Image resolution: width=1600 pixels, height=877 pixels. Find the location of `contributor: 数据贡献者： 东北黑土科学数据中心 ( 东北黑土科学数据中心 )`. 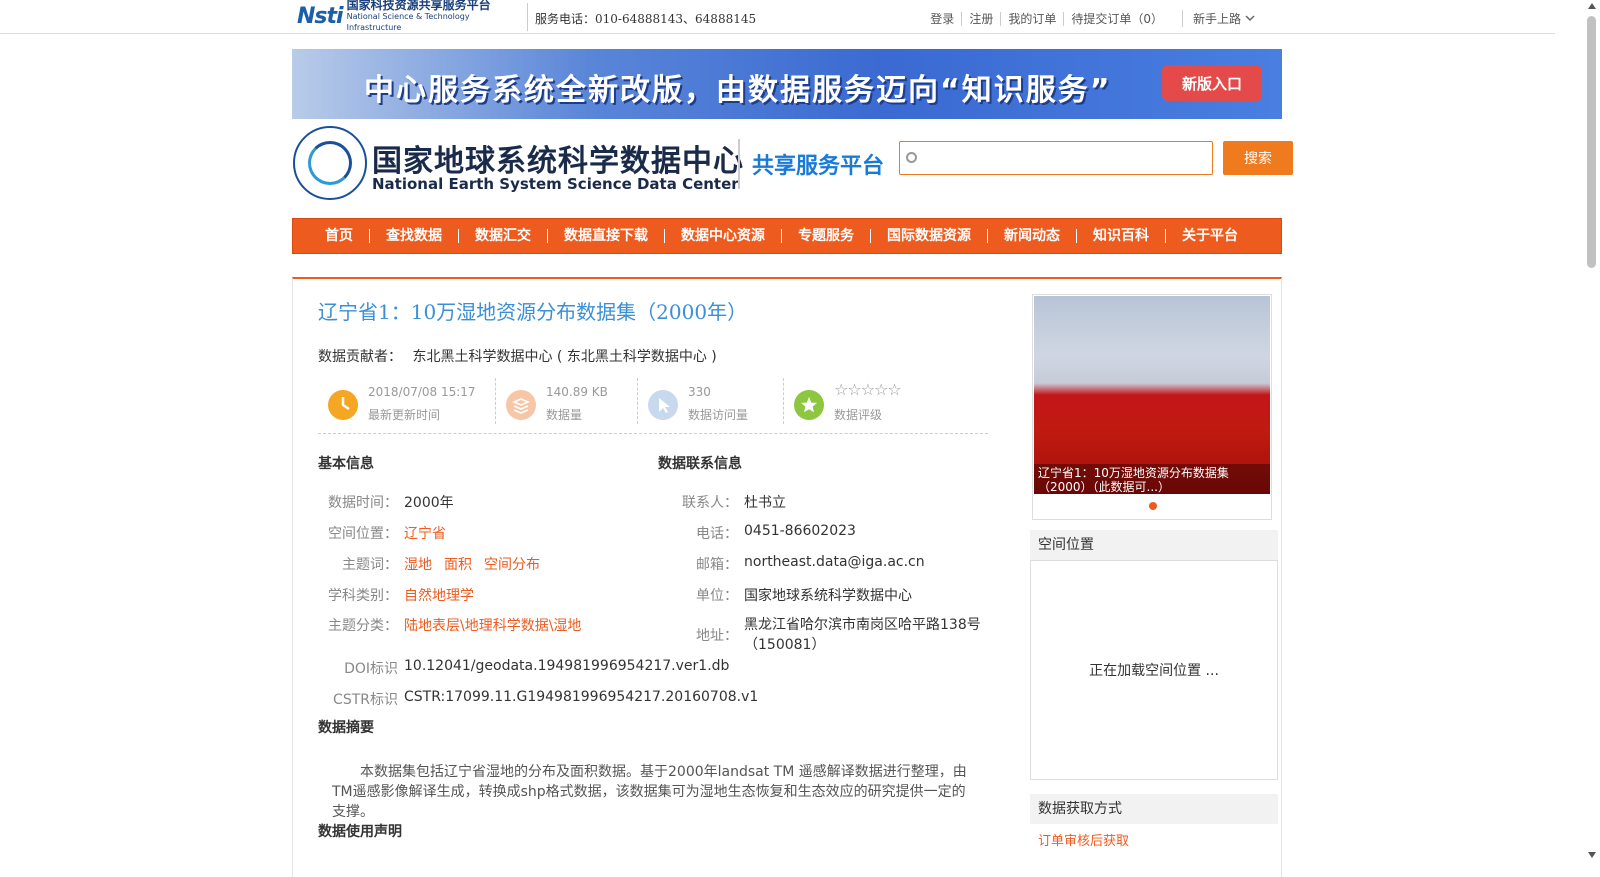

contributor: 数据贡献者： 东北黑土科学数据中心 ( 东北黑土科学数据中心 ) is located at coordinates (517, 356).